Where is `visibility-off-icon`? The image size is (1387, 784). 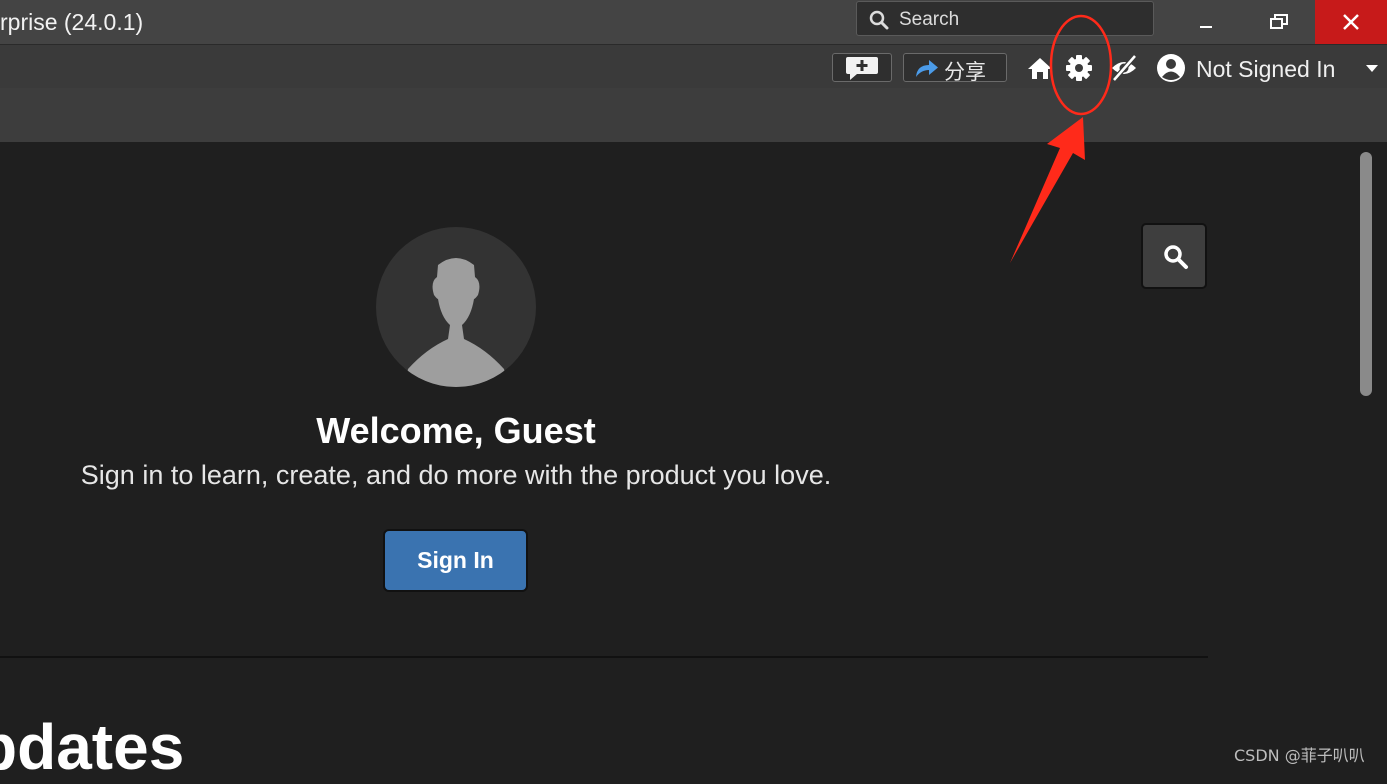
visibility-off-icon is located at coordinates (1124, 68).